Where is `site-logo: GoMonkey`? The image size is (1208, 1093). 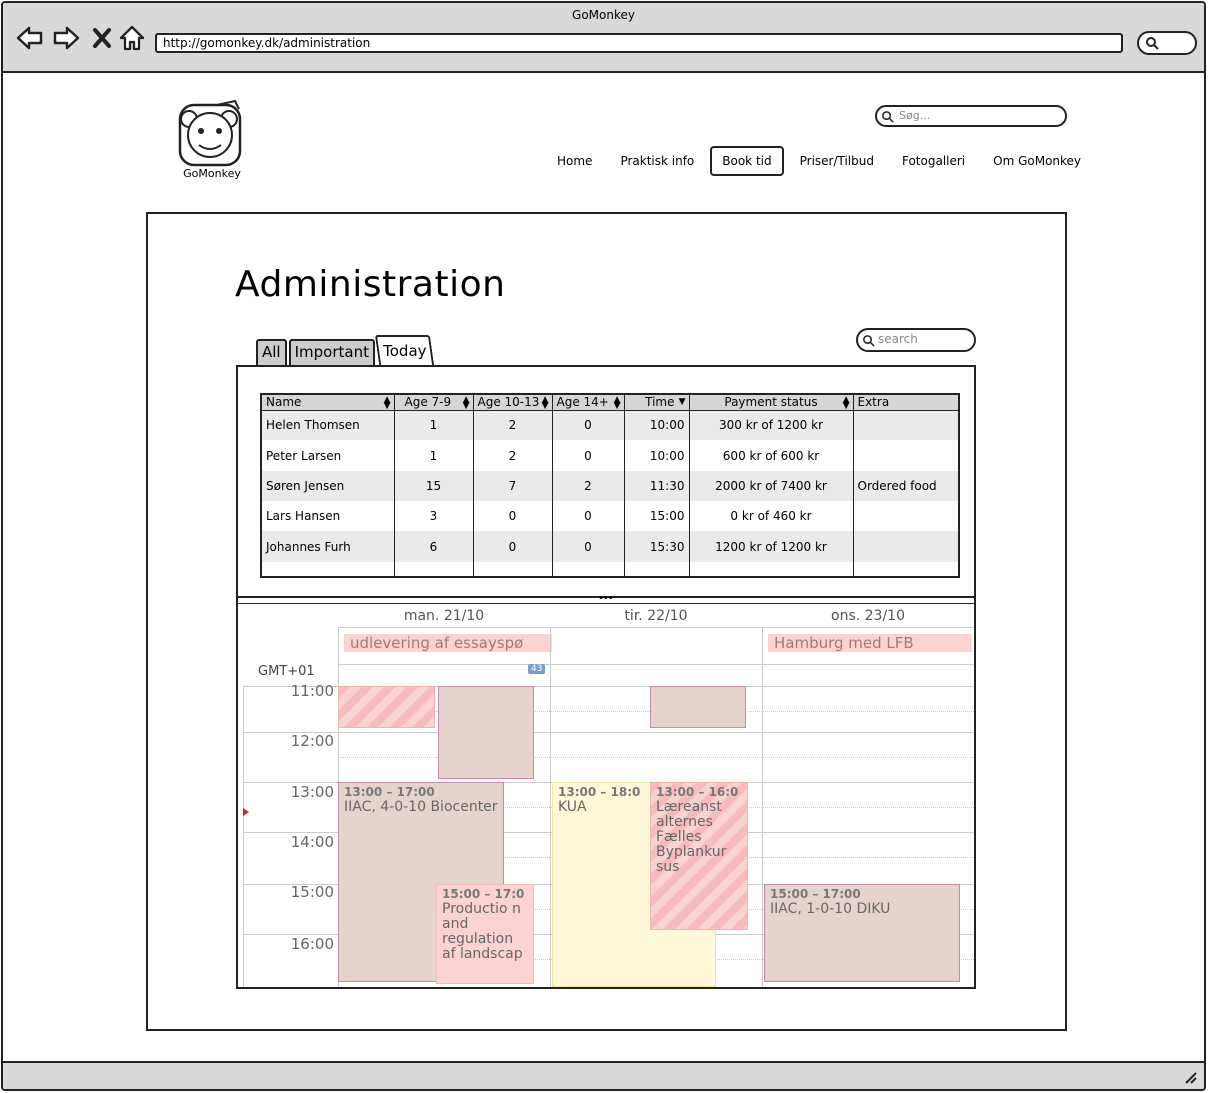 site-logo: GoMonkey is located at coordinates (212, 141).